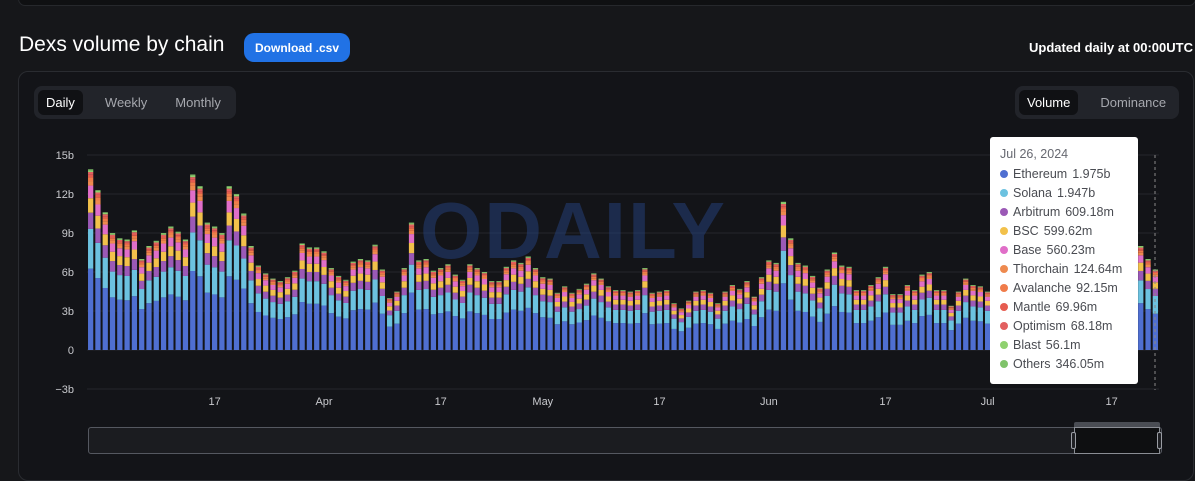 The image size is (1195, 481). What do you see at coordinates (1064, 325) in the screenshot?
I see `tooltip-row: Optimism68.18m` at bounding box center [1064, 325].